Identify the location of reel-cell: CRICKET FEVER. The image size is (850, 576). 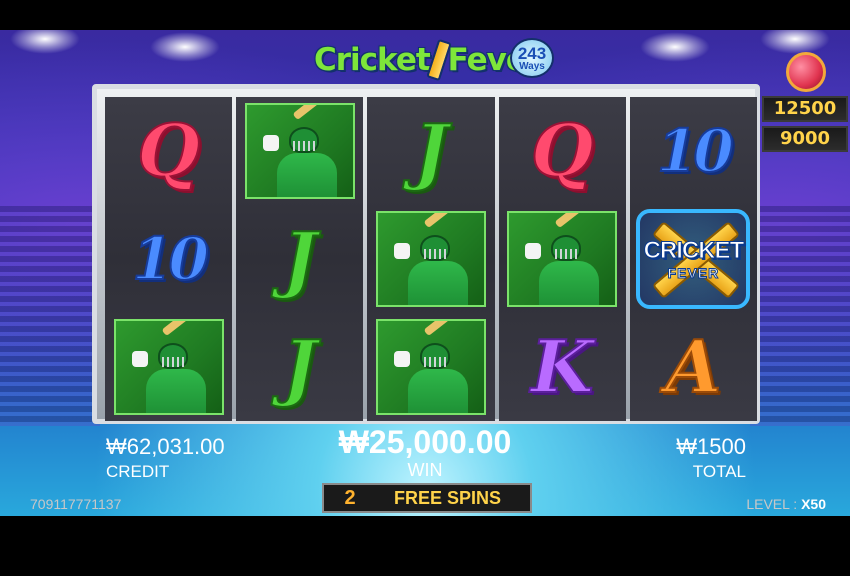
(693, 259).